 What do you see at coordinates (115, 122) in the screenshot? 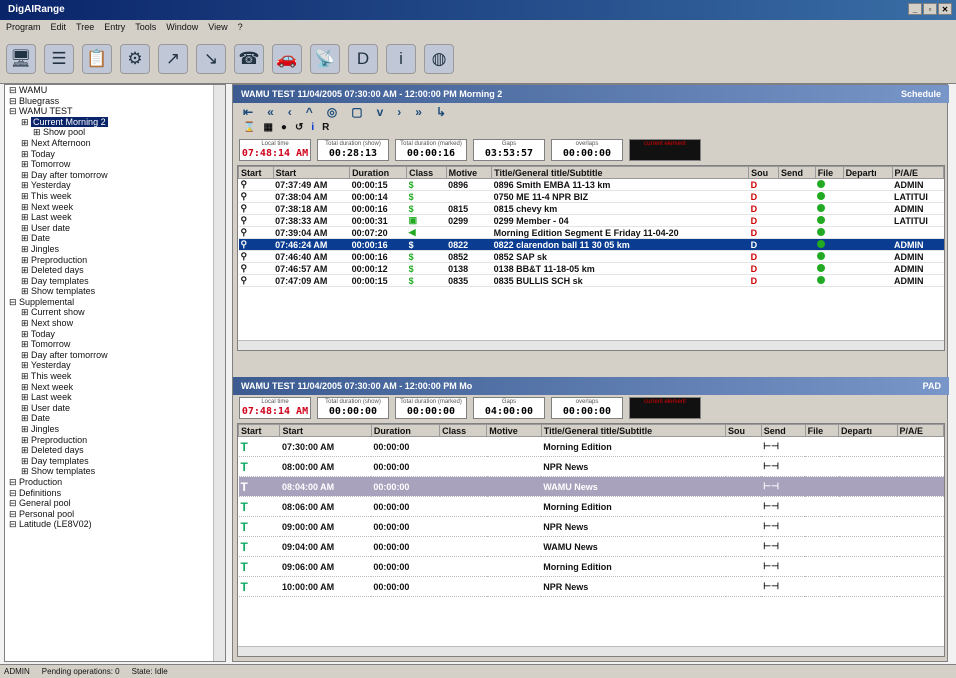
I see `tree-item: ⊞ Current Morning 2` at bounding box center [115, 122].